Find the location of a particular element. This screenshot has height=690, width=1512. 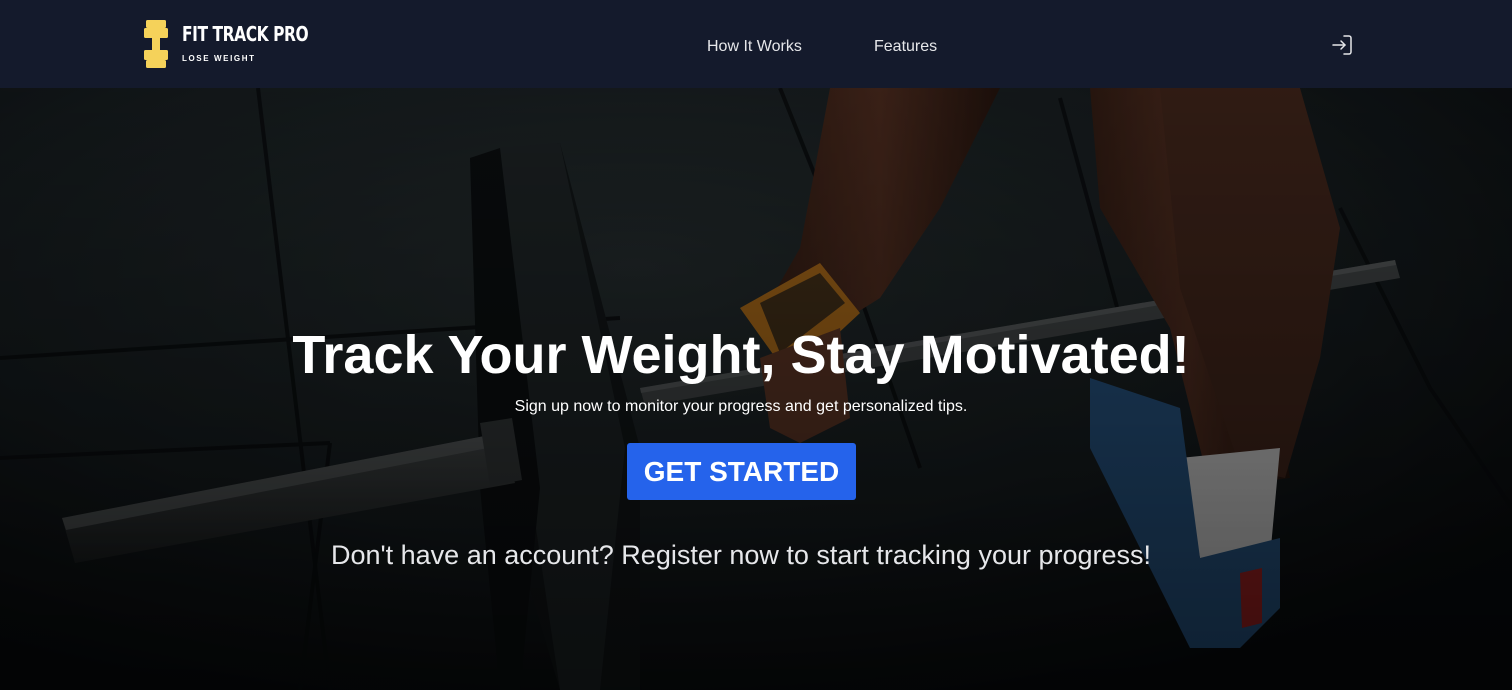

main-nav: How It Works Features is located at coordinates (756, 48).